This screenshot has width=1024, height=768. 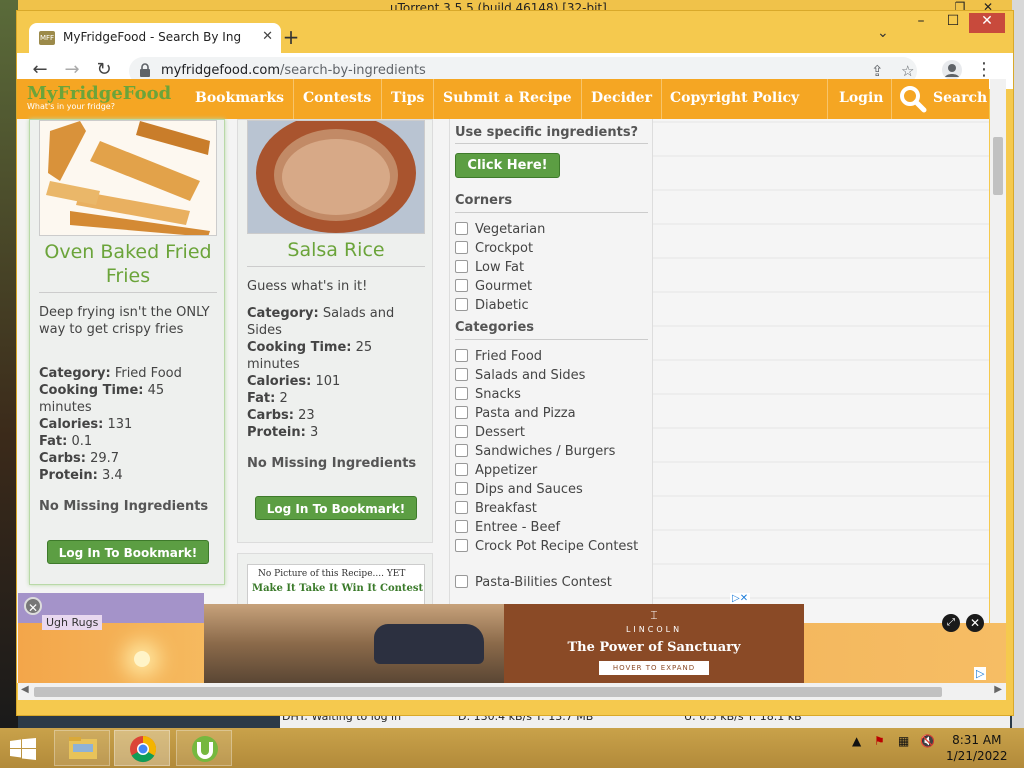 What do you see at coordinates (504, 248) in the screenshot?
I see `filter-option-label: Crockpot` at bounding box center [504, 248].